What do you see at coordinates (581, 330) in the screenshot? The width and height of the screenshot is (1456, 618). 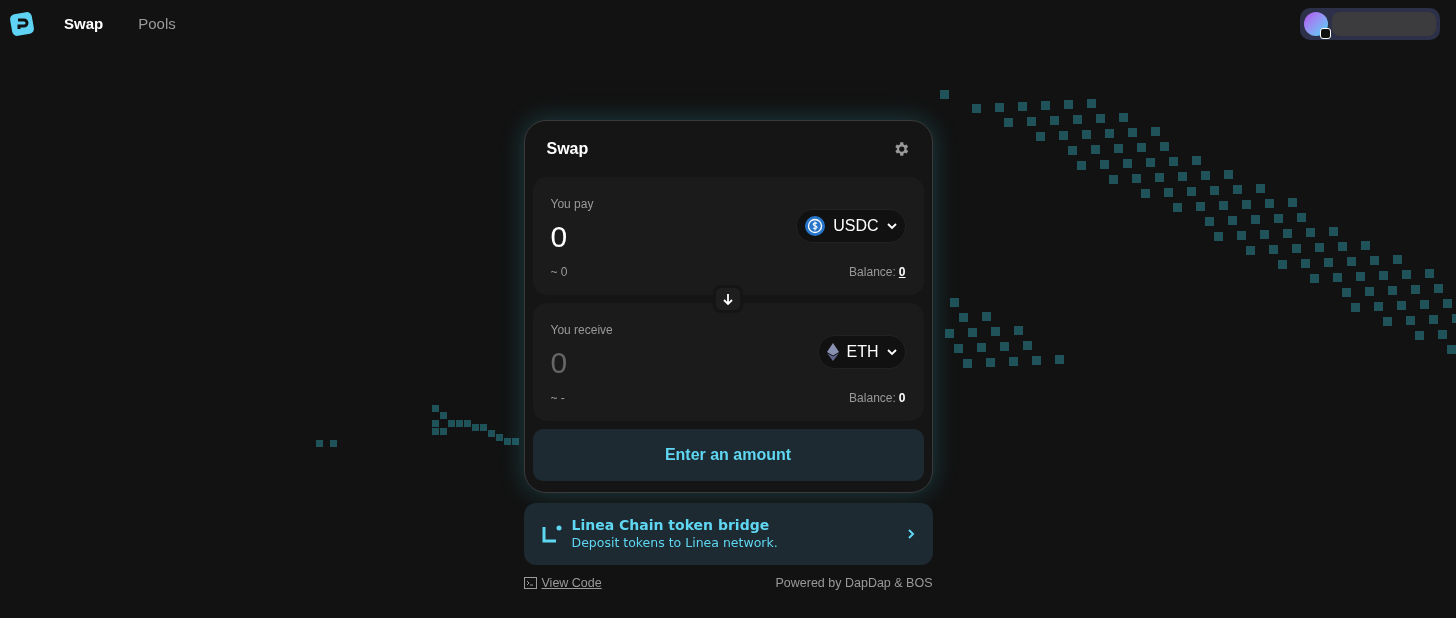 I see `panel-label: You receive` at bounding box center [581, 330].